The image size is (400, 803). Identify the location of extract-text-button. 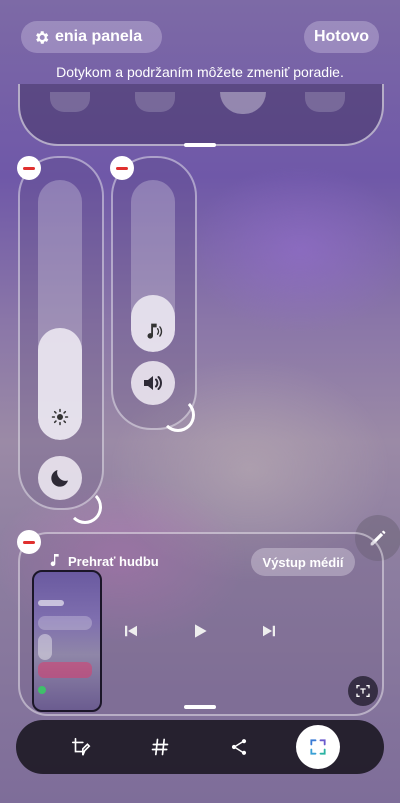
(363, 691).